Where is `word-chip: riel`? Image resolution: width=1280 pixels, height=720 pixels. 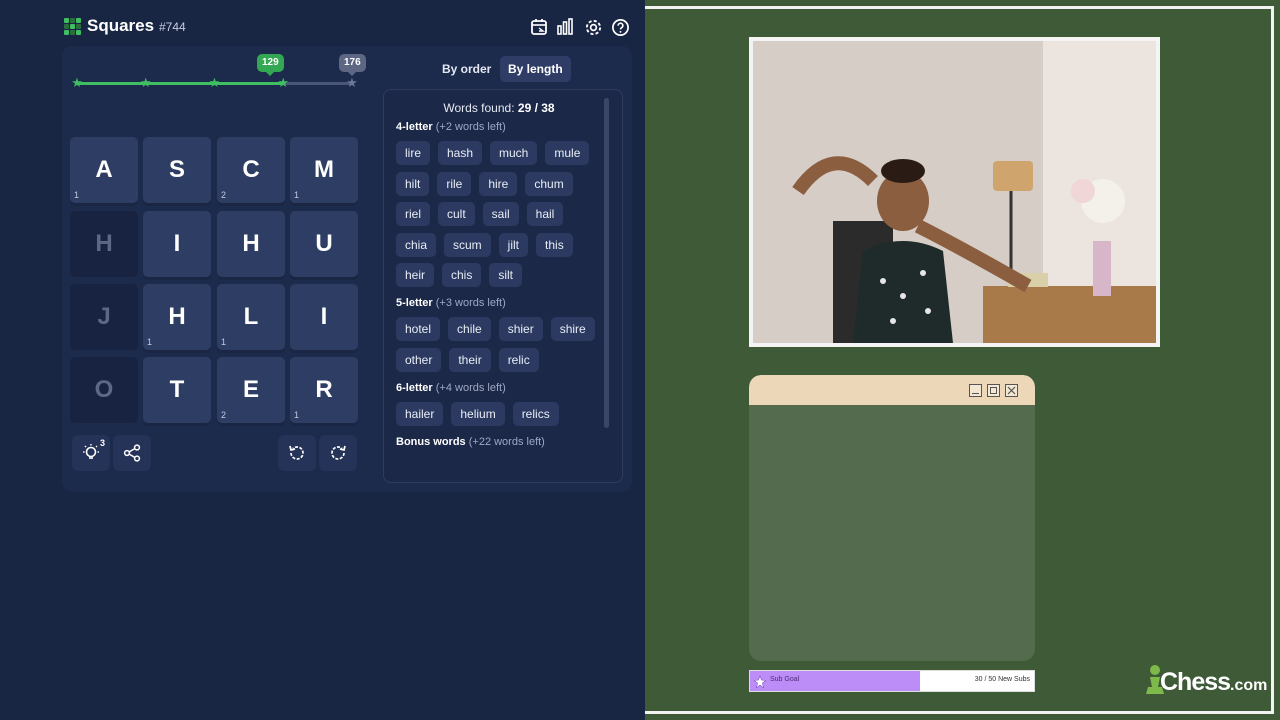 word-chip: riel is located at coordinates (413, 214).